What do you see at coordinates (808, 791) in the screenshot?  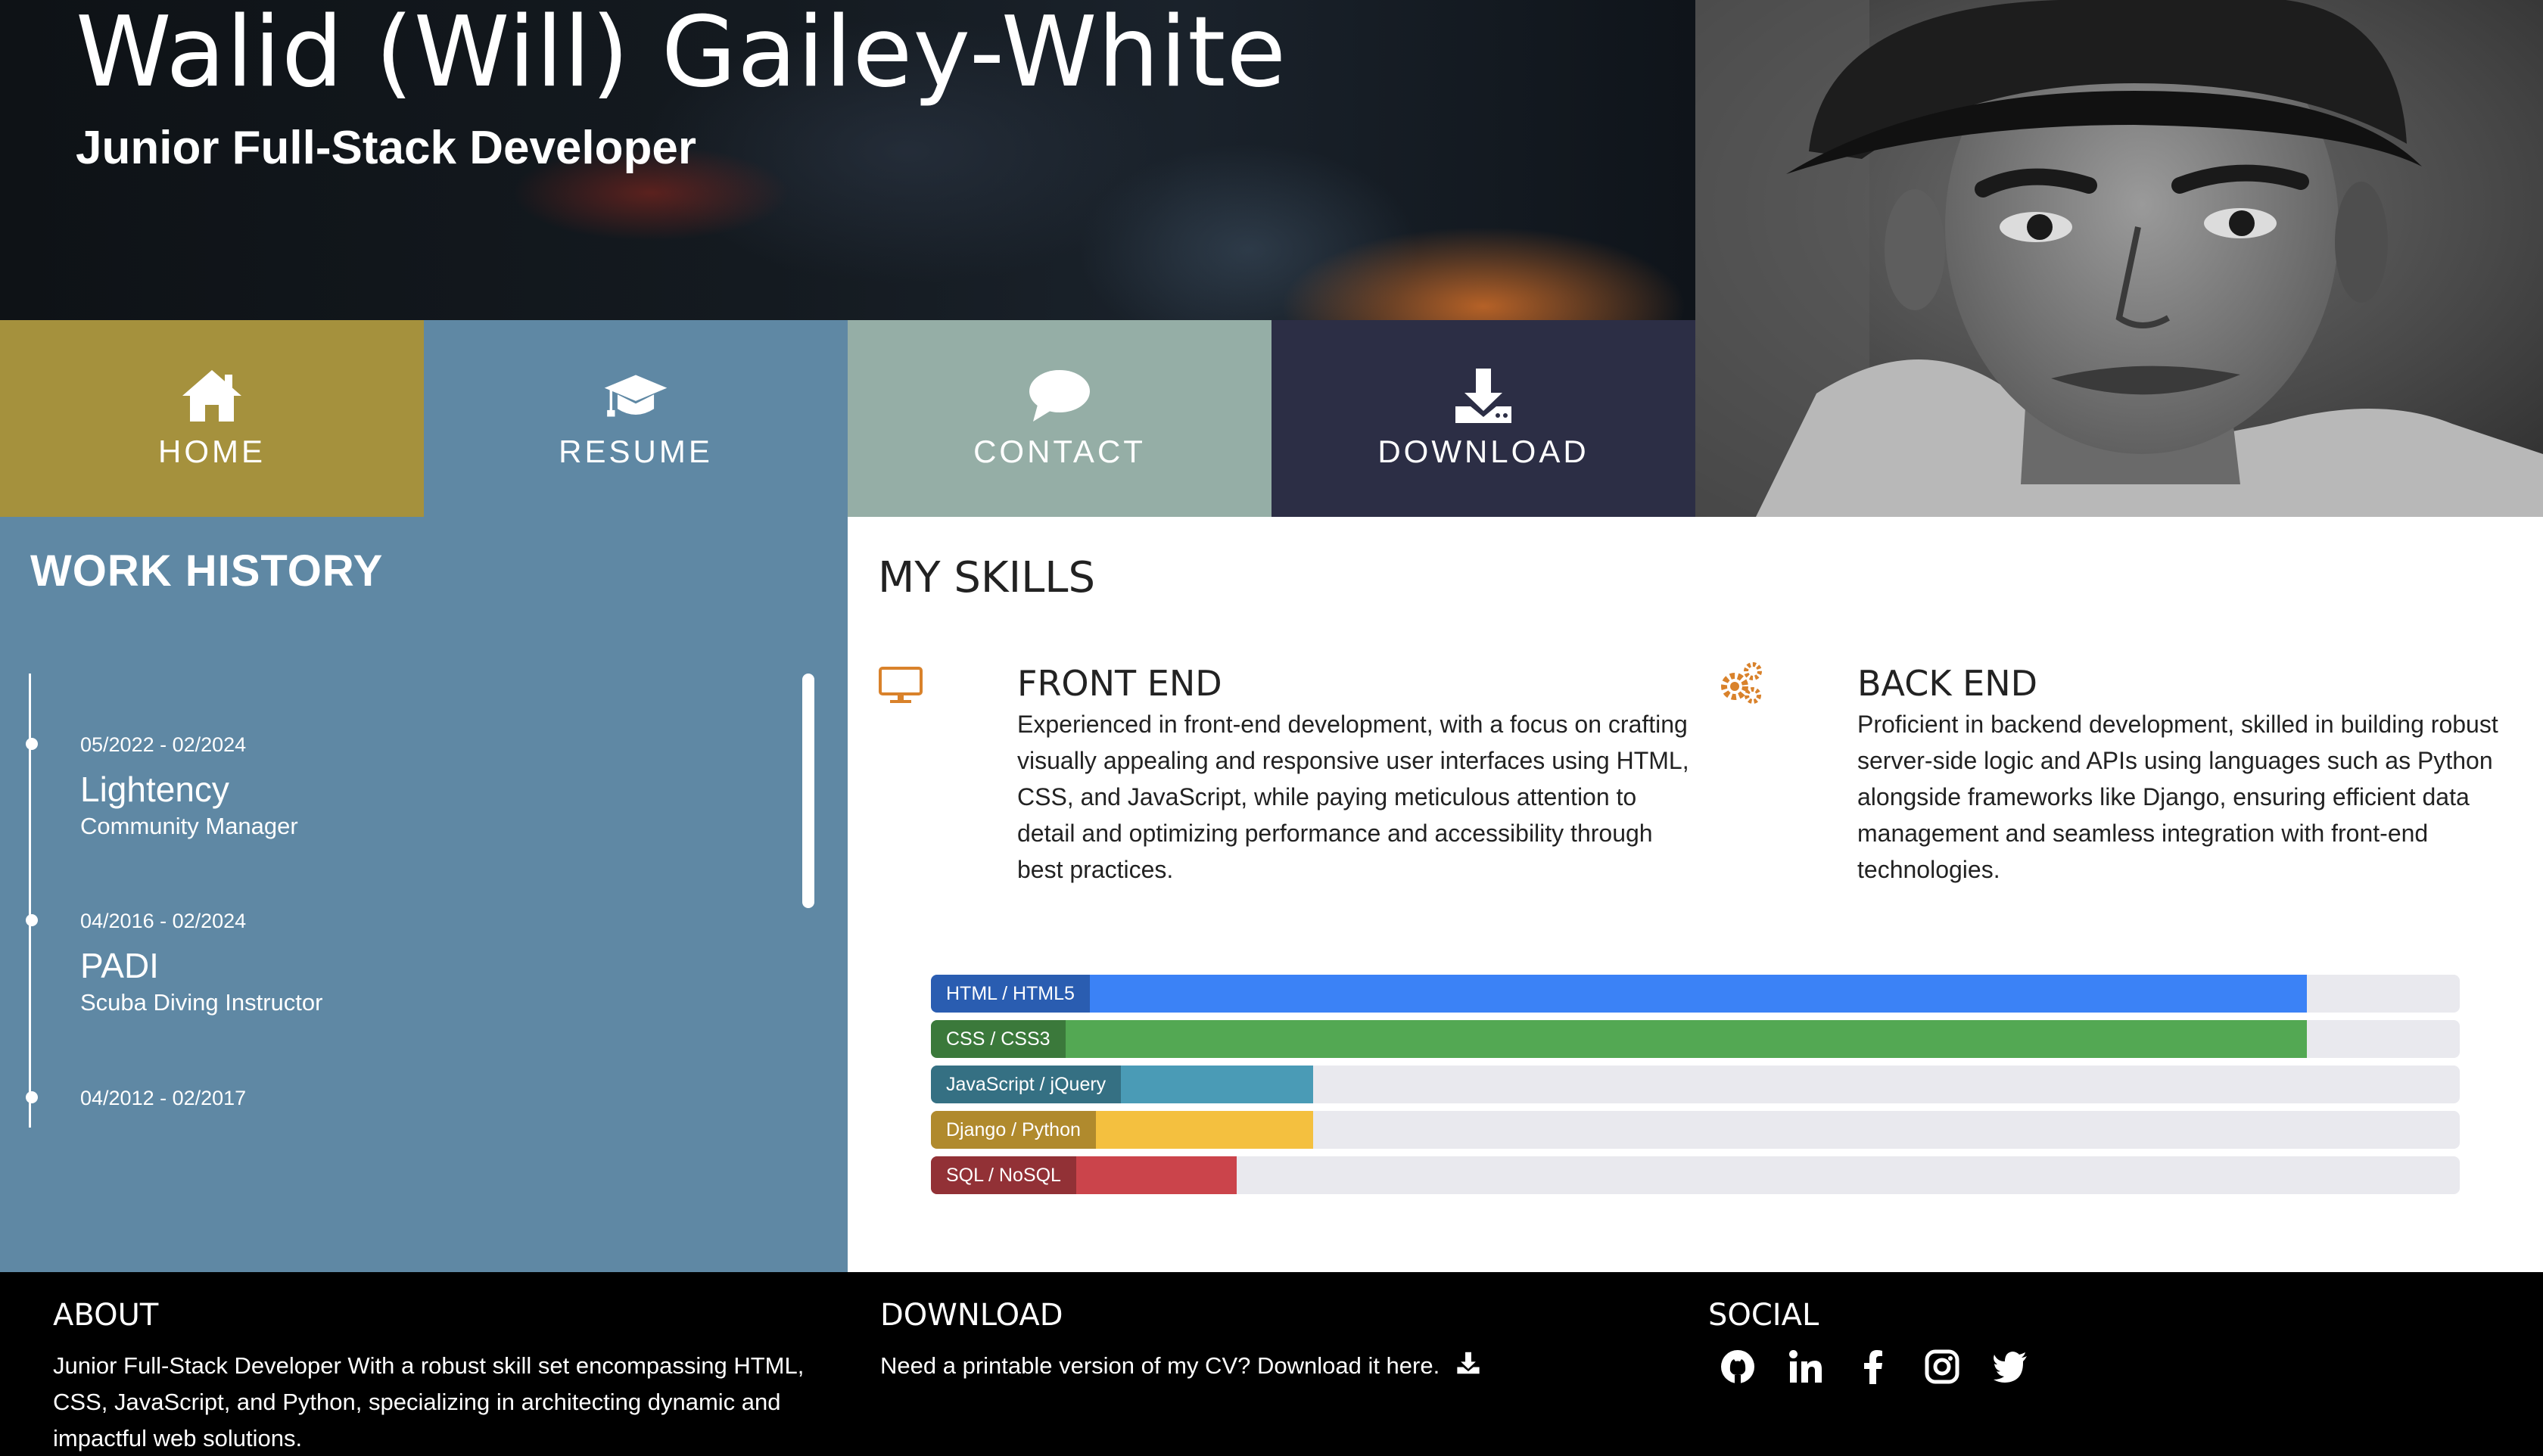 I see `scrollbar-thumb` at bounding box center [808, 791].